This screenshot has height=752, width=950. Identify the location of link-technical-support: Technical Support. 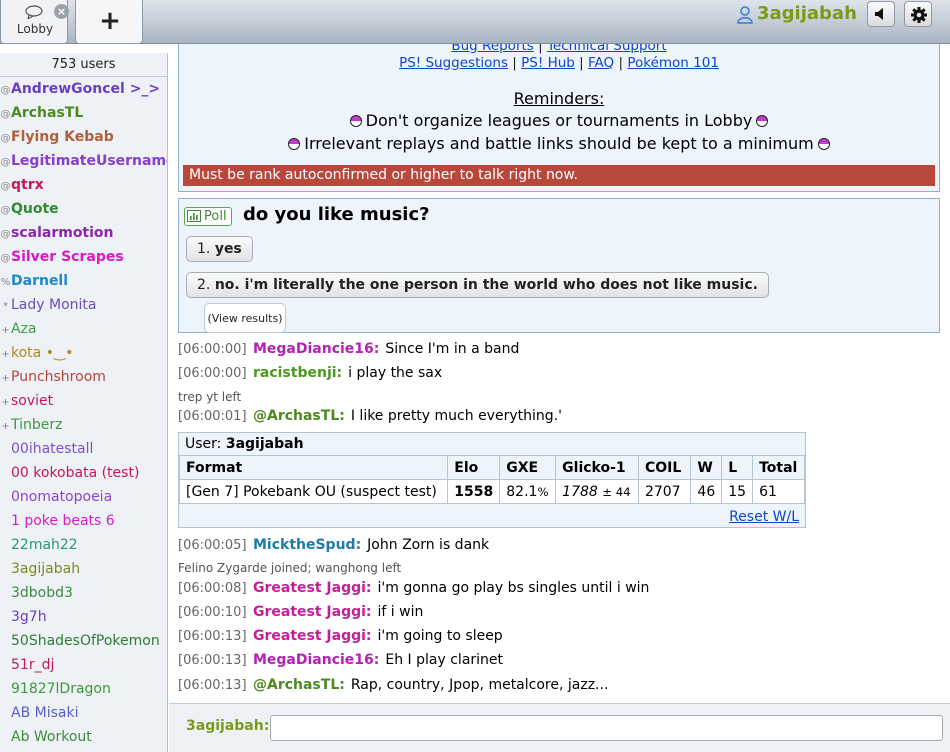
(607, 49).